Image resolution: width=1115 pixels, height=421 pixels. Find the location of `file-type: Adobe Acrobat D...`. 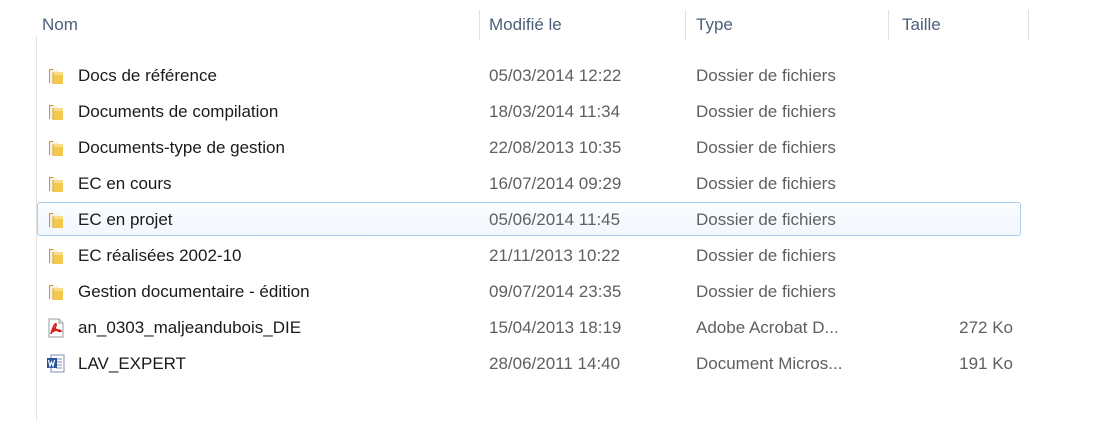

file-type: Adobe Acrobat D... is located at coordinates (767, 327).